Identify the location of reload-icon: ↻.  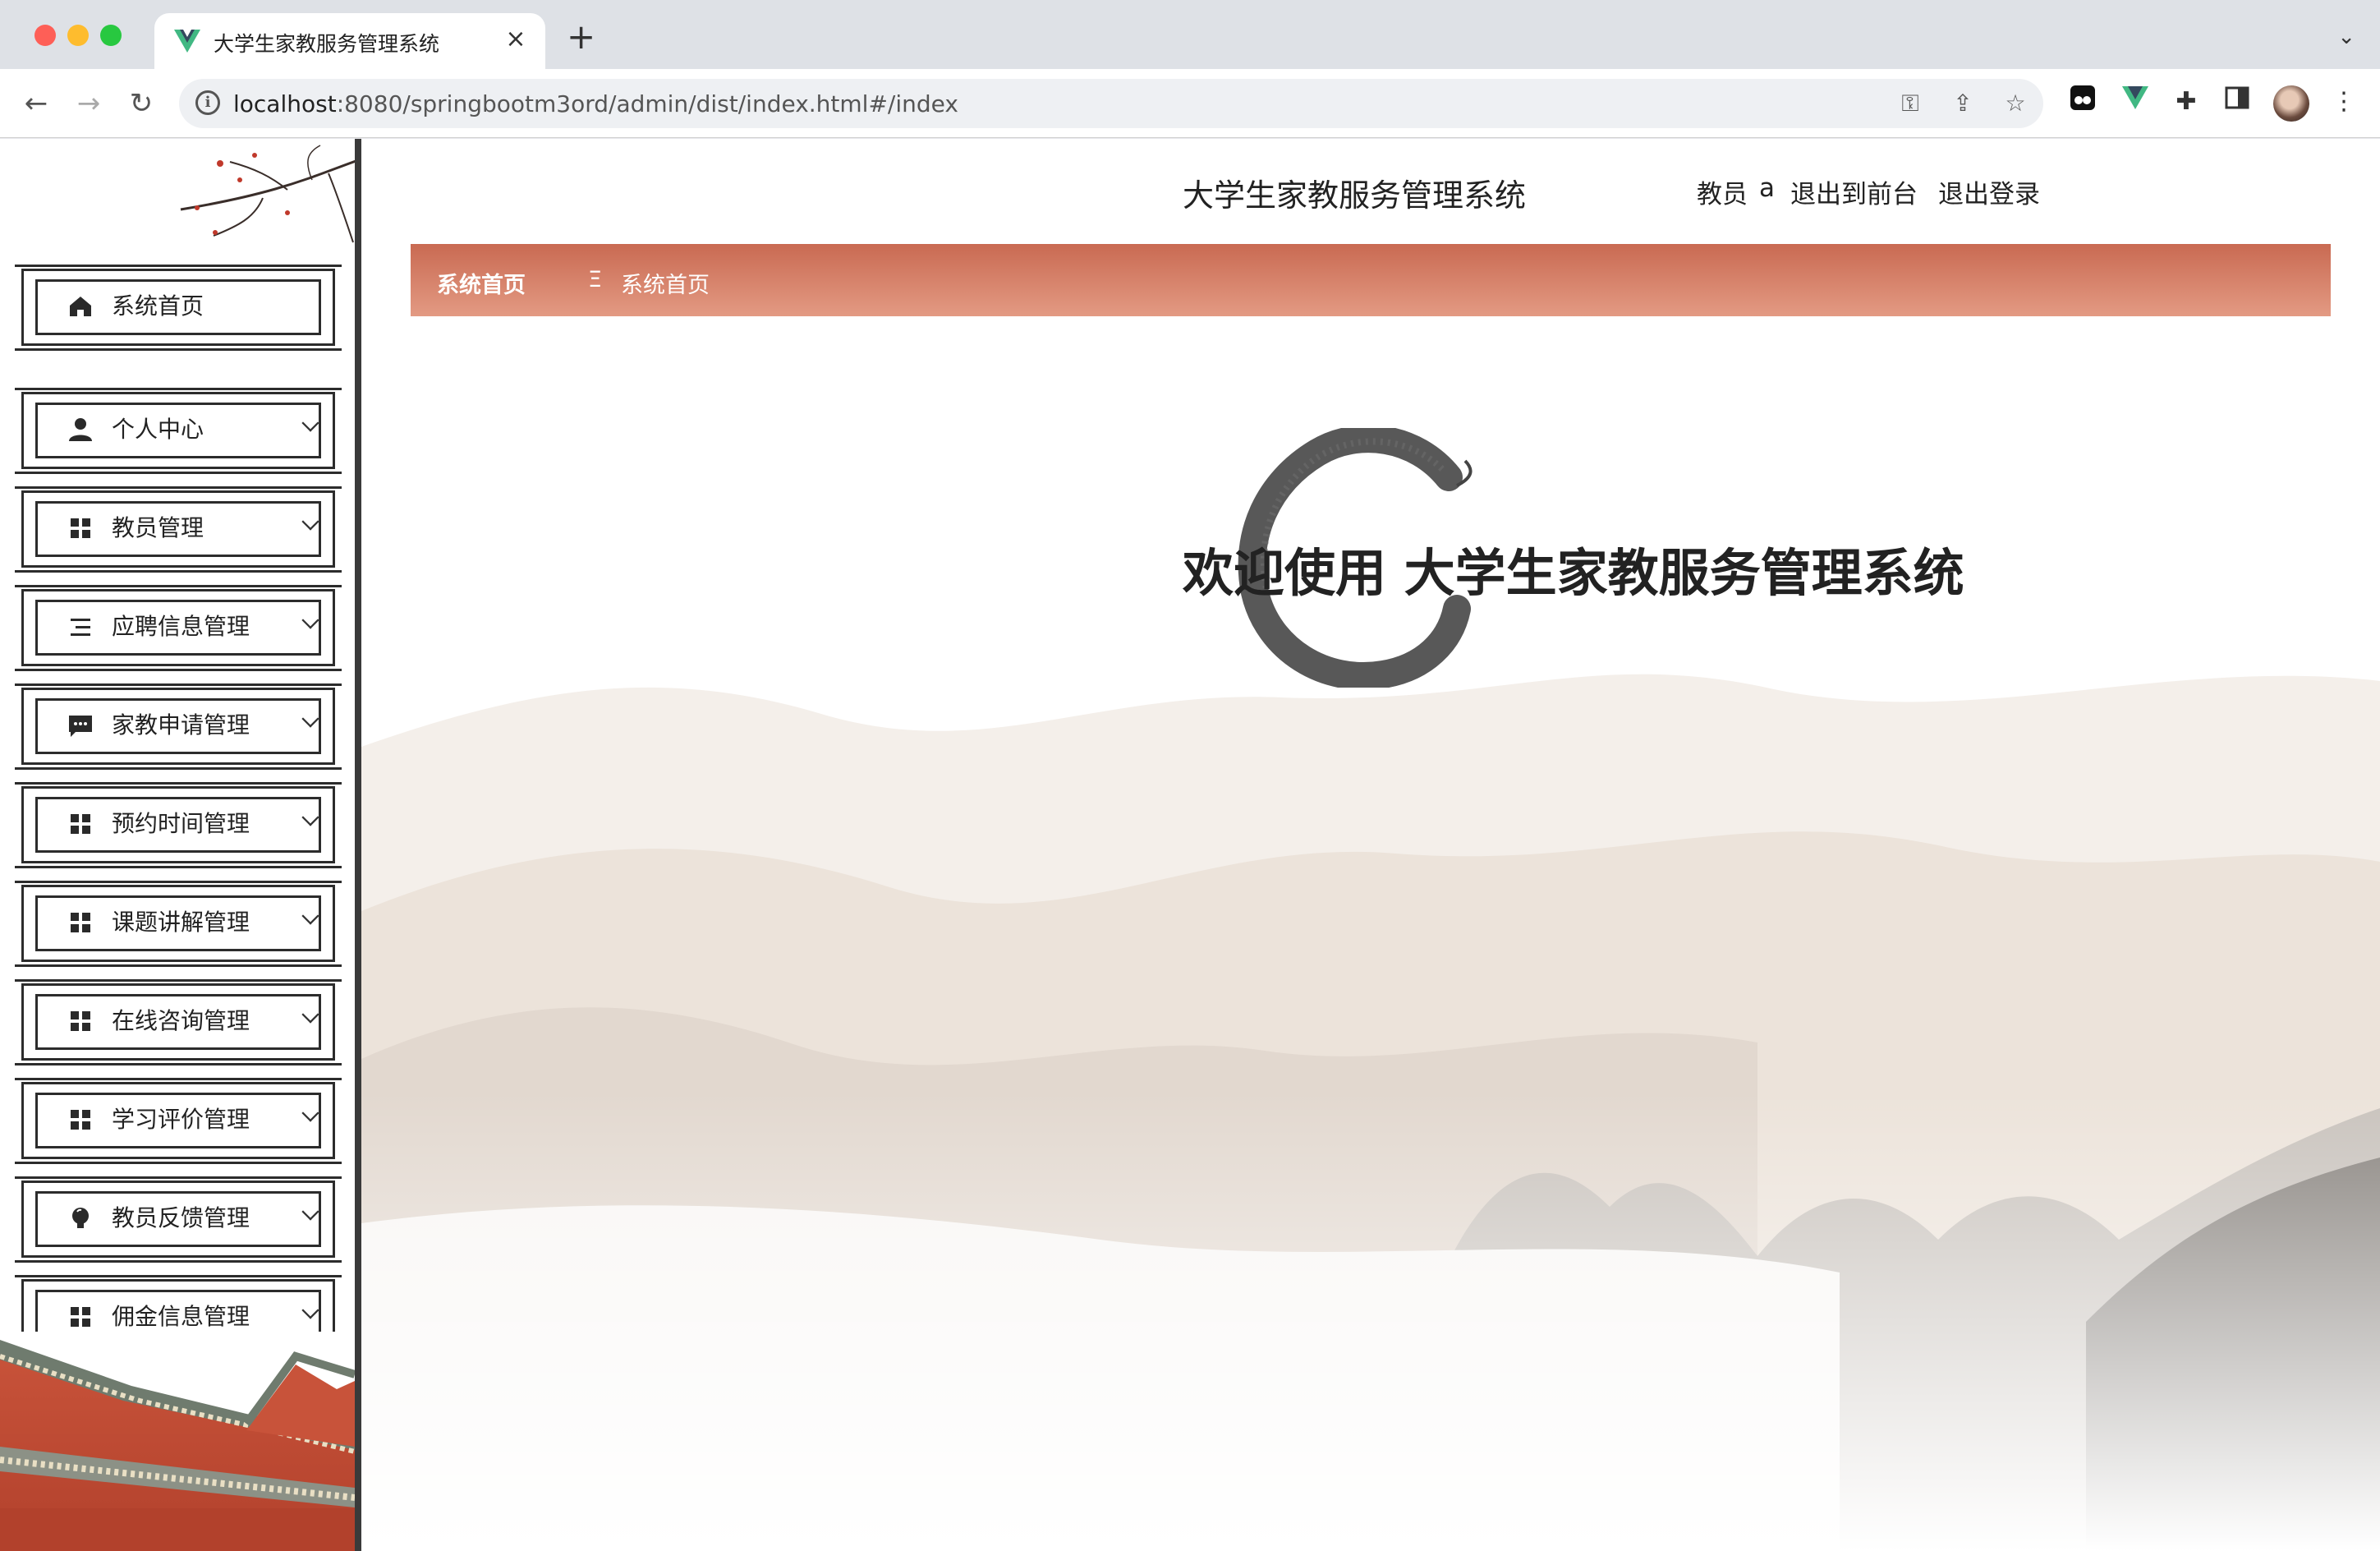
(141, 103).